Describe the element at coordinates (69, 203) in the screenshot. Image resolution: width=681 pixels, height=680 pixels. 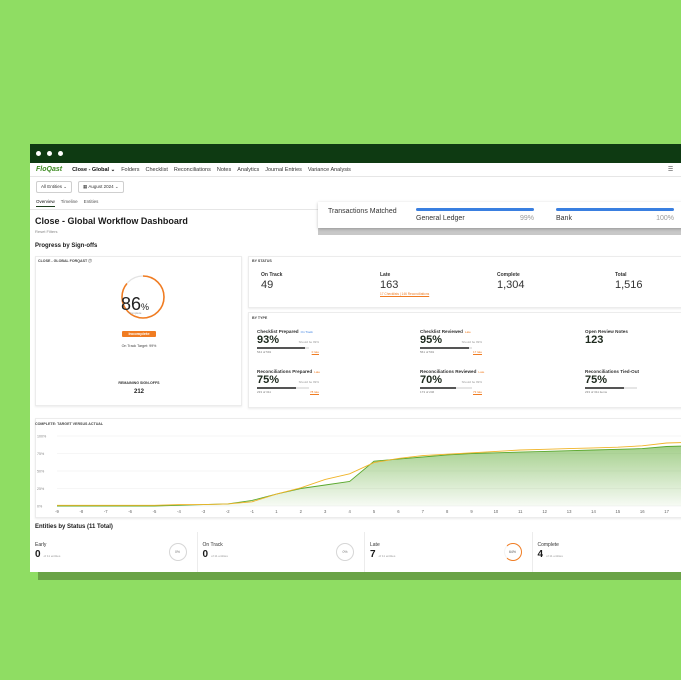
I see `tab-timeline: Timeline` at that location.